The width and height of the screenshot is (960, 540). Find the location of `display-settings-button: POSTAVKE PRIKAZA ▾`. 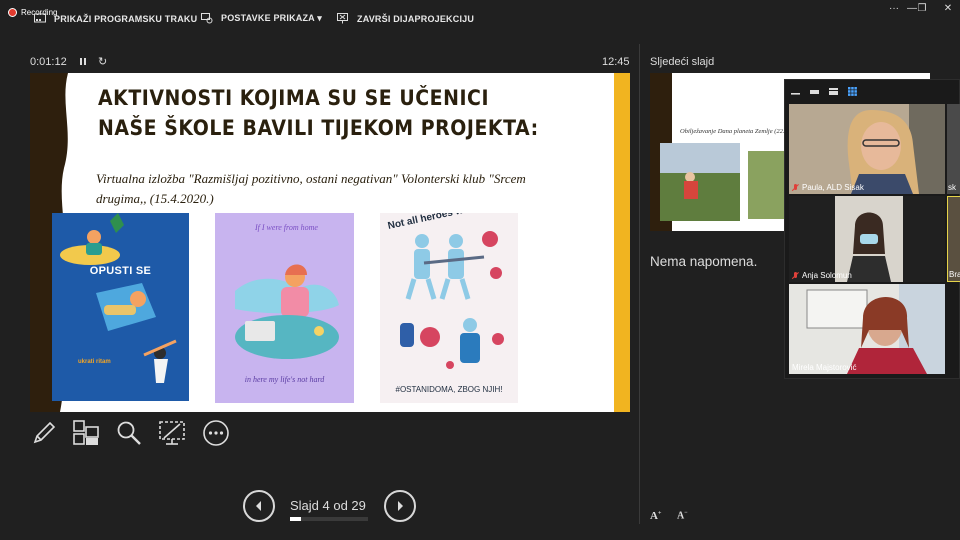

display-settings-button: POSTAVKE PRIKAZA ▾ is located at coordinates (261, 18).